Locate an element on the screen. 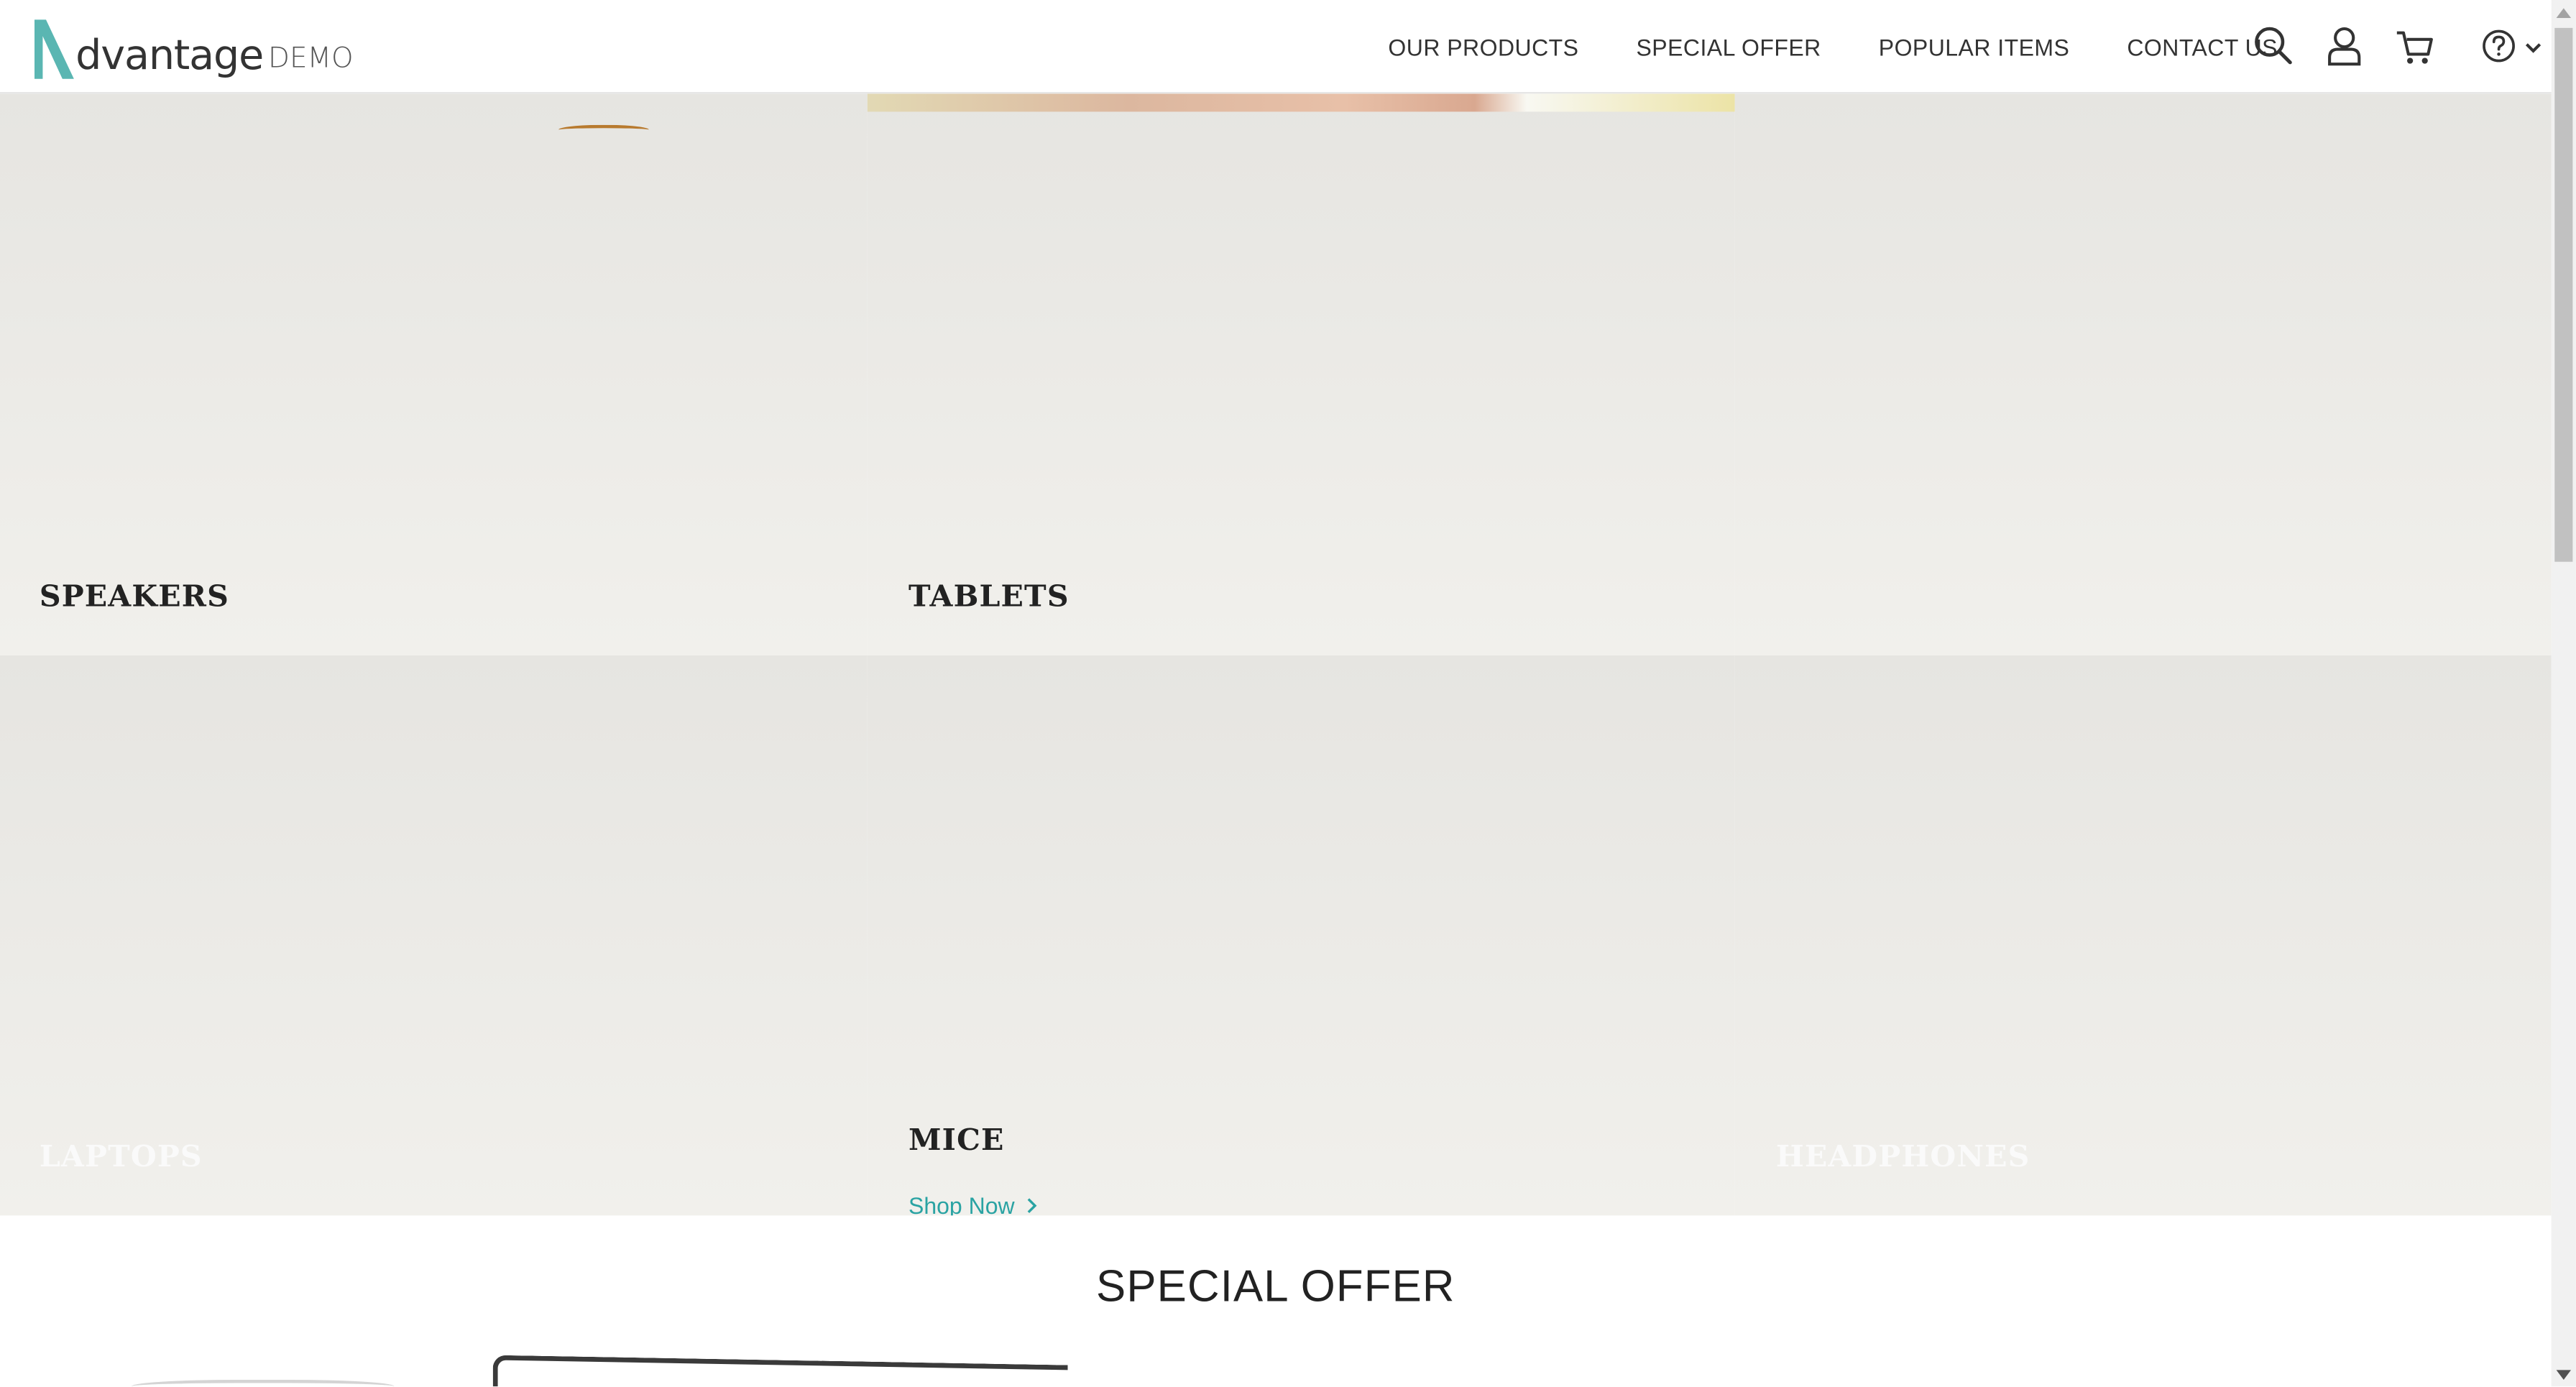  category-tile-mice: MICE Shop Now is located at coordinates (1301, 936).